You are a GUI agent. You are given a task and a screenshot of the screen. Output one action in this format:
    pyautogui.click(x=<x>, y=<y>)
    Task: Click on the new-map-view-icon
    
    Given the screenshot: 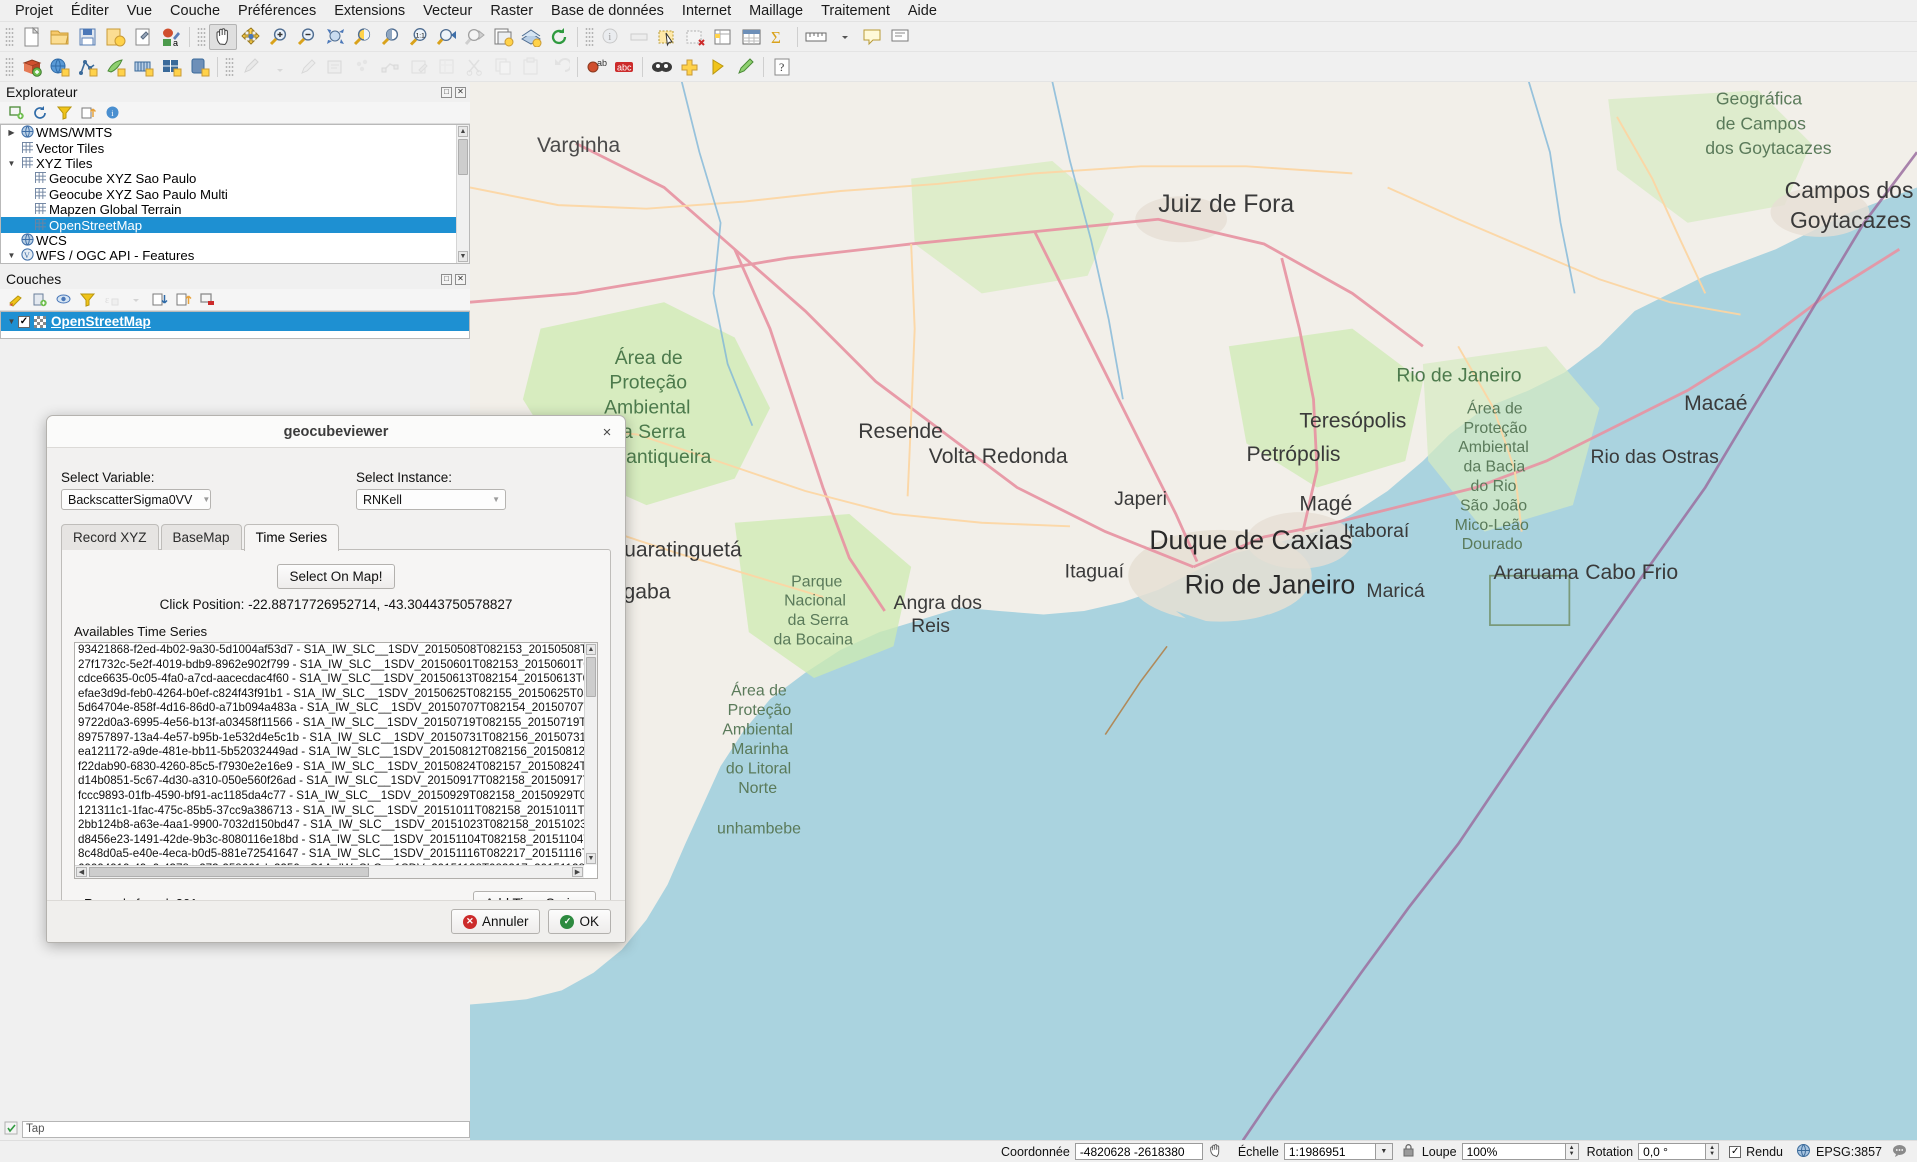 What is the action you would take?
    pyautogui.click(x=503, y=37)
    